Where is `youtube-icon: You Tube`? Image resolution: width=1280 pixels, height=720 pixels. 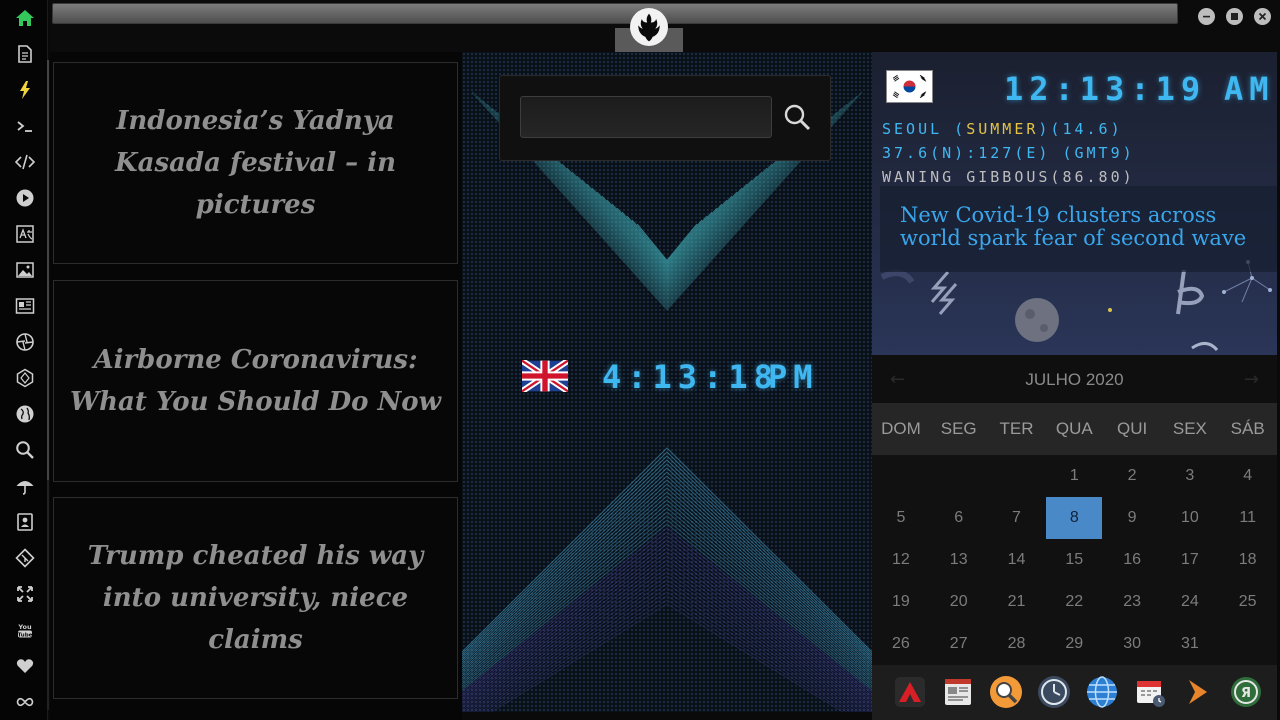 youtube-icon: You Tube is located at coordinates (25, 630).